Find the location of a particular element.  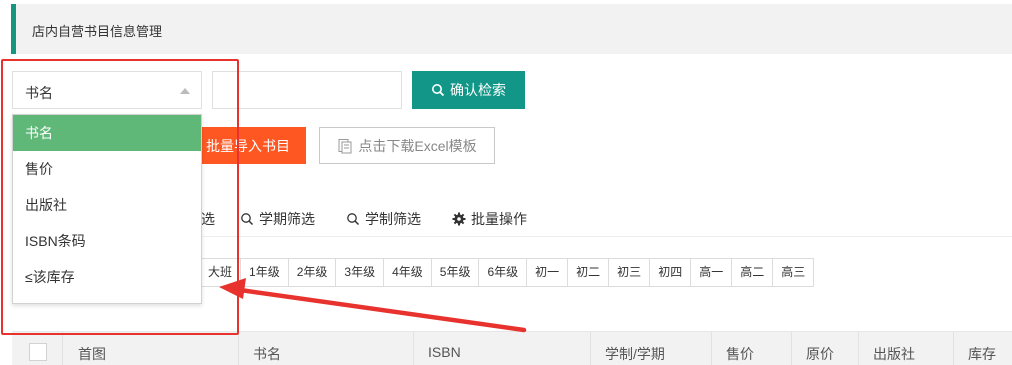

grade-button: 2年级 is located at coordinates (312, 272).